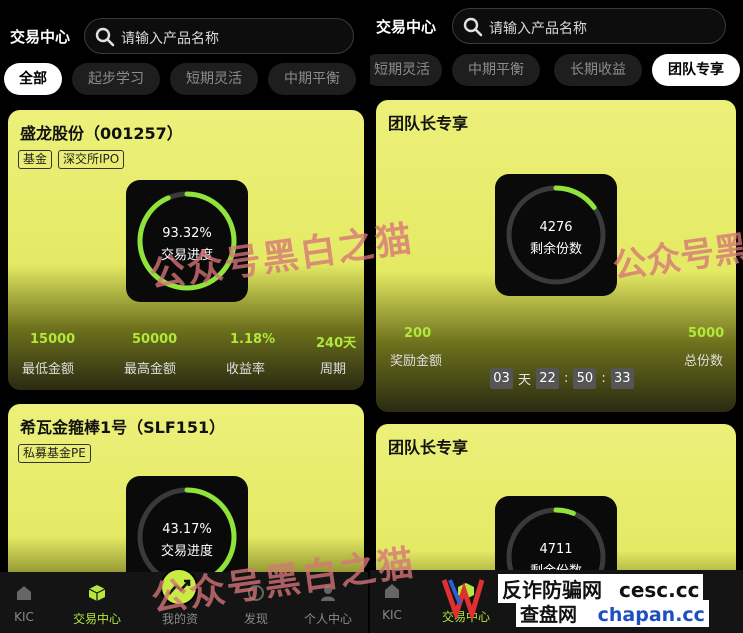 Image resolution: width=743 pixels, height=633 pixels. I want to click on tab-beginner: 起步学习, so click(116, 79).